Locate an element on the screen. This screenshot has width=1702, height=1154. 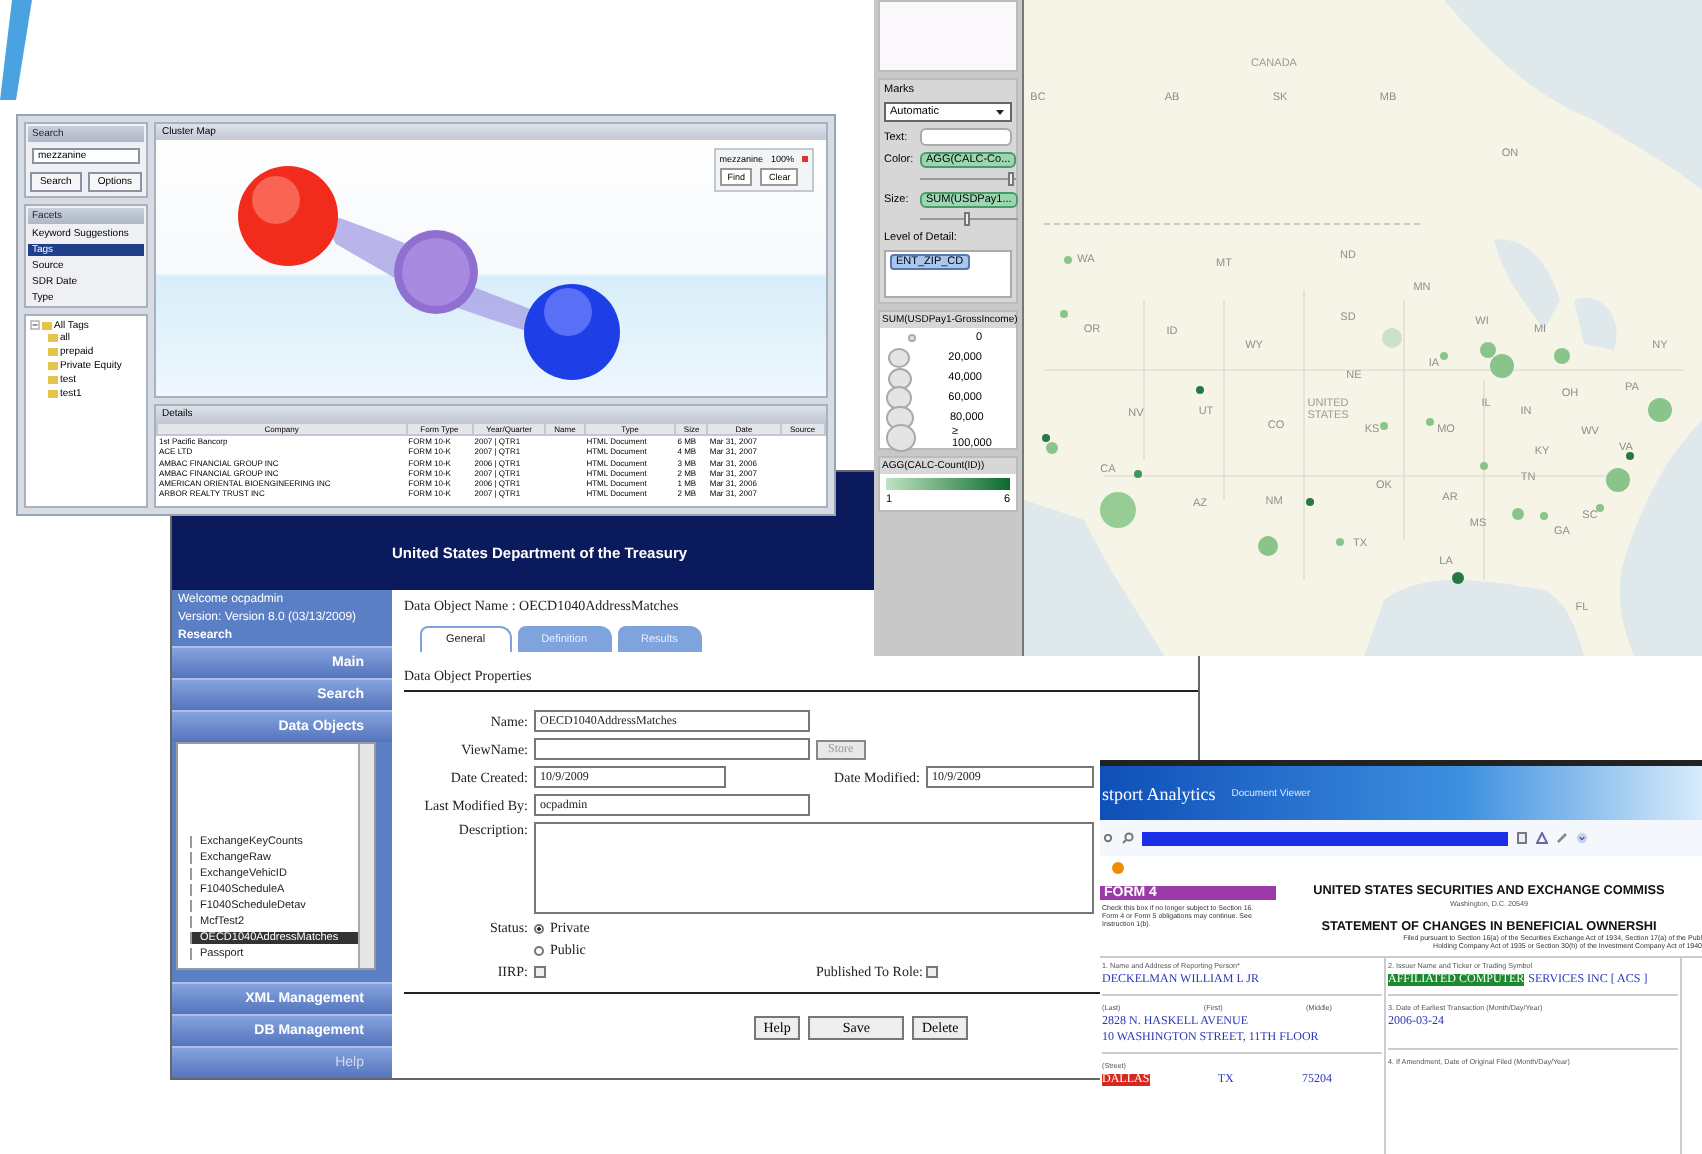
app-title: stport Analytics is located at coordinates (1159, 793).